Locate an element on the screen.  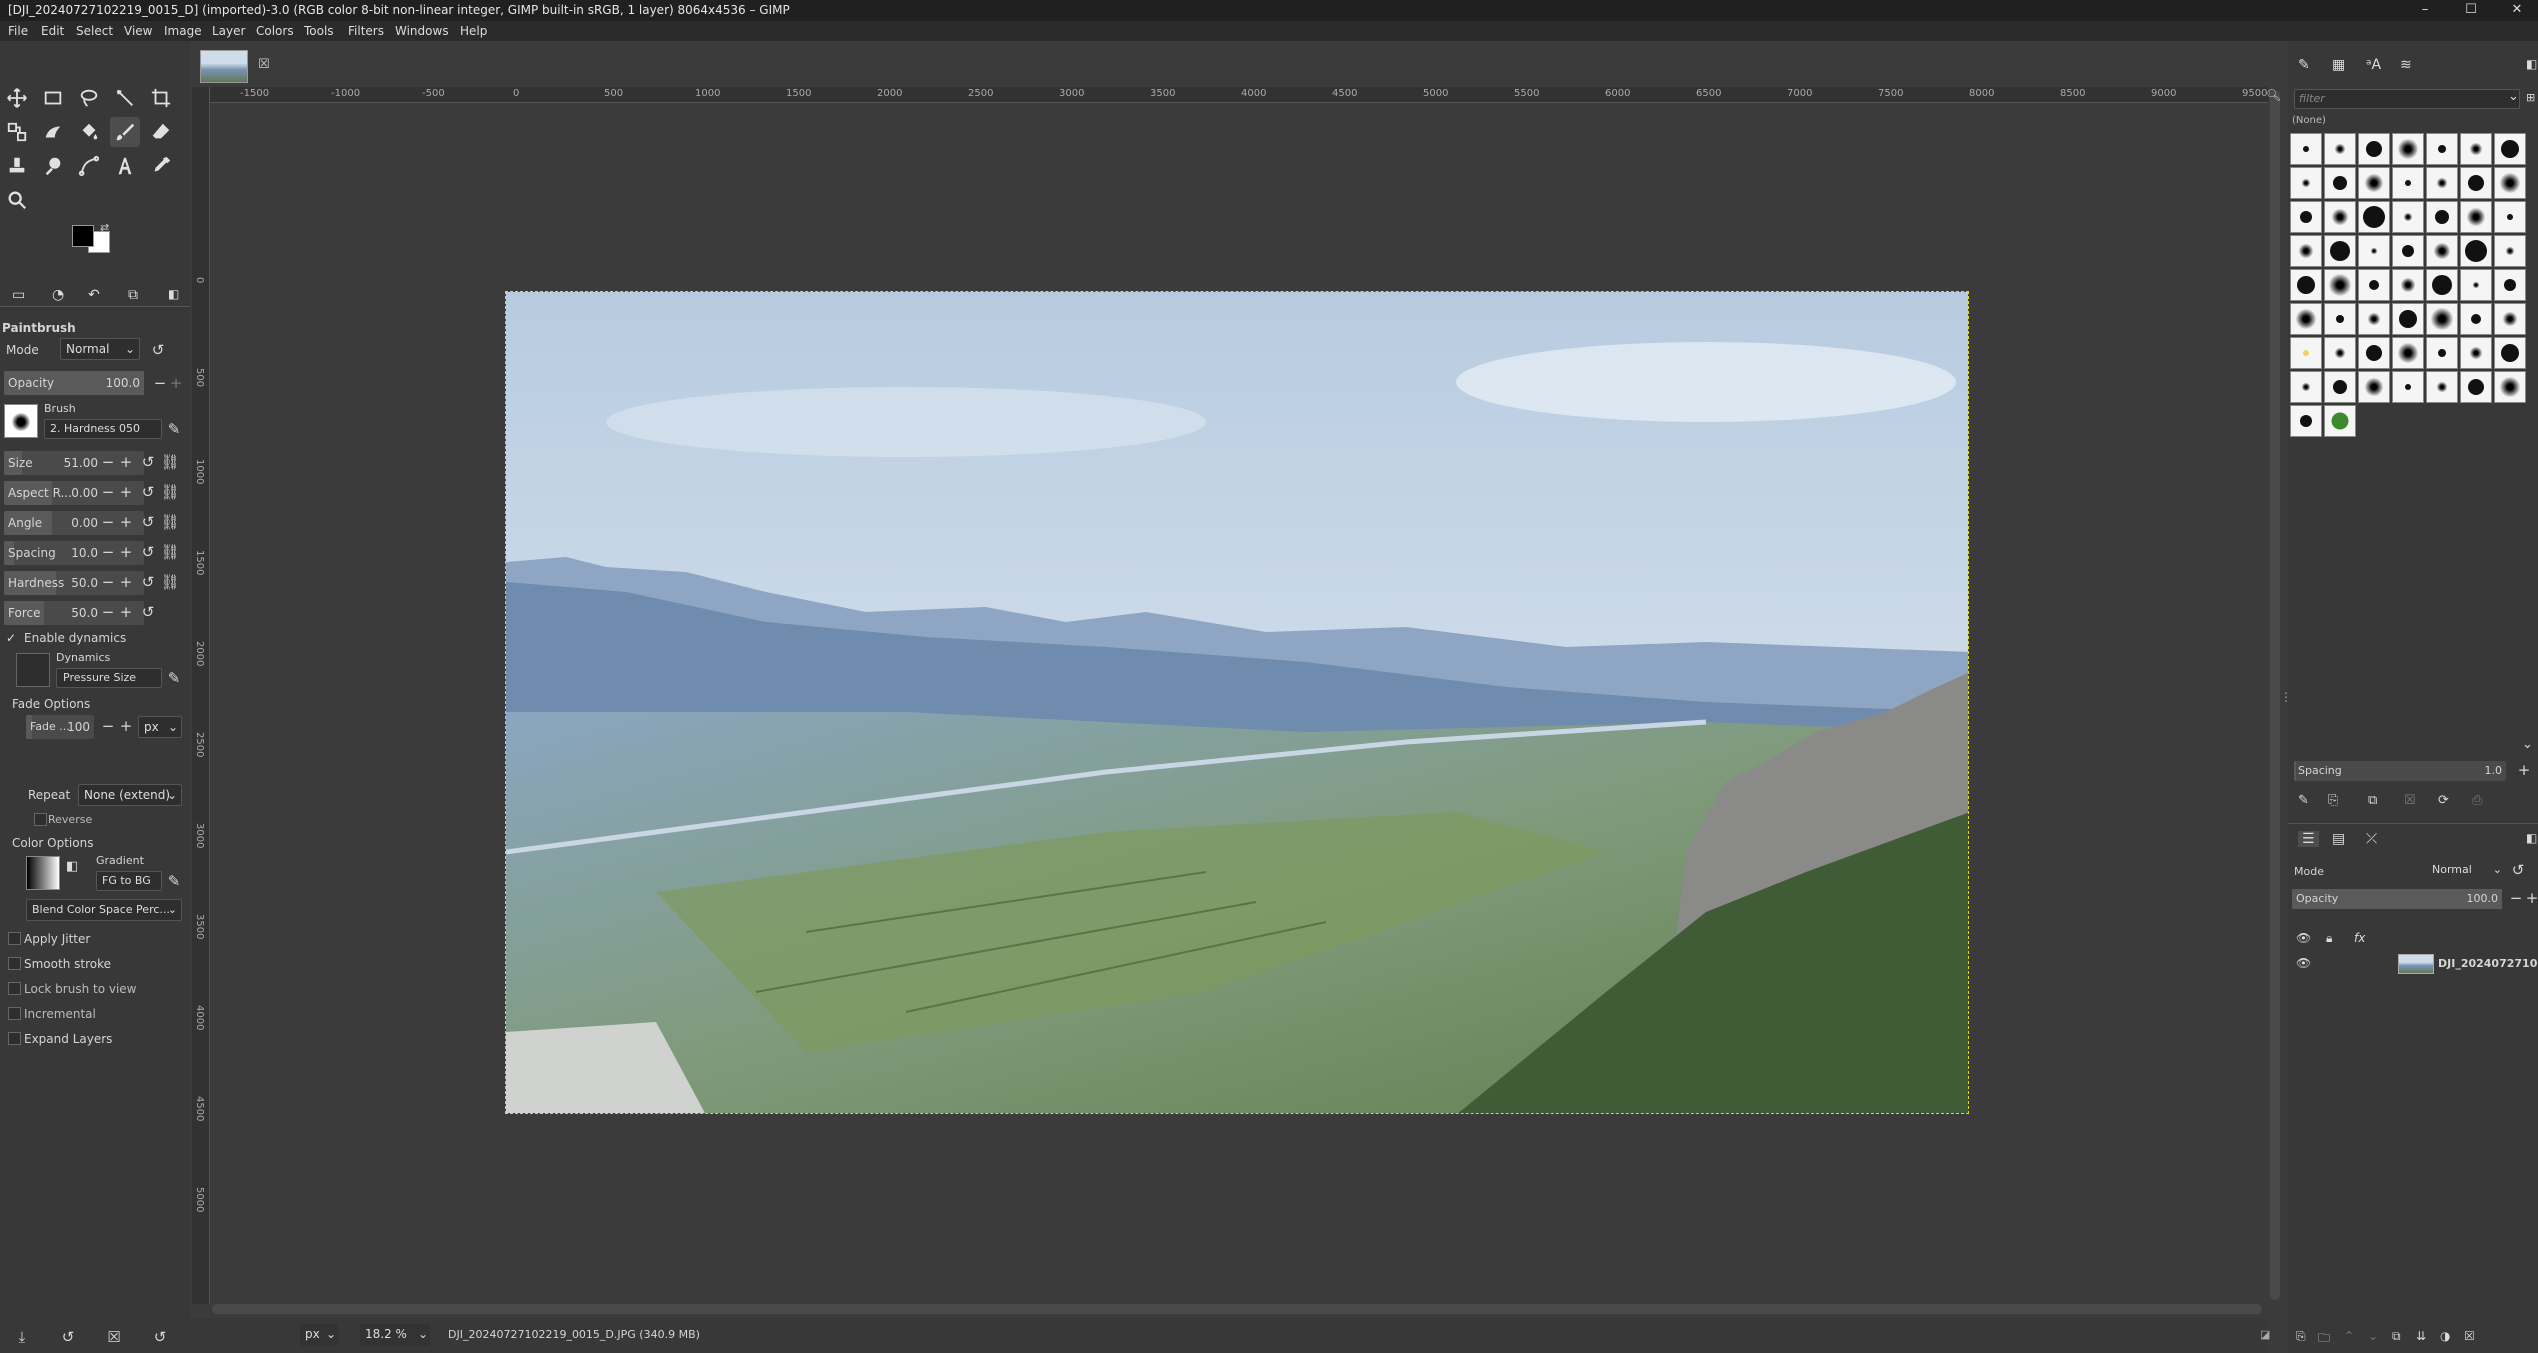
fade-options-label: Fade Options is located at coordinates (51, 704).